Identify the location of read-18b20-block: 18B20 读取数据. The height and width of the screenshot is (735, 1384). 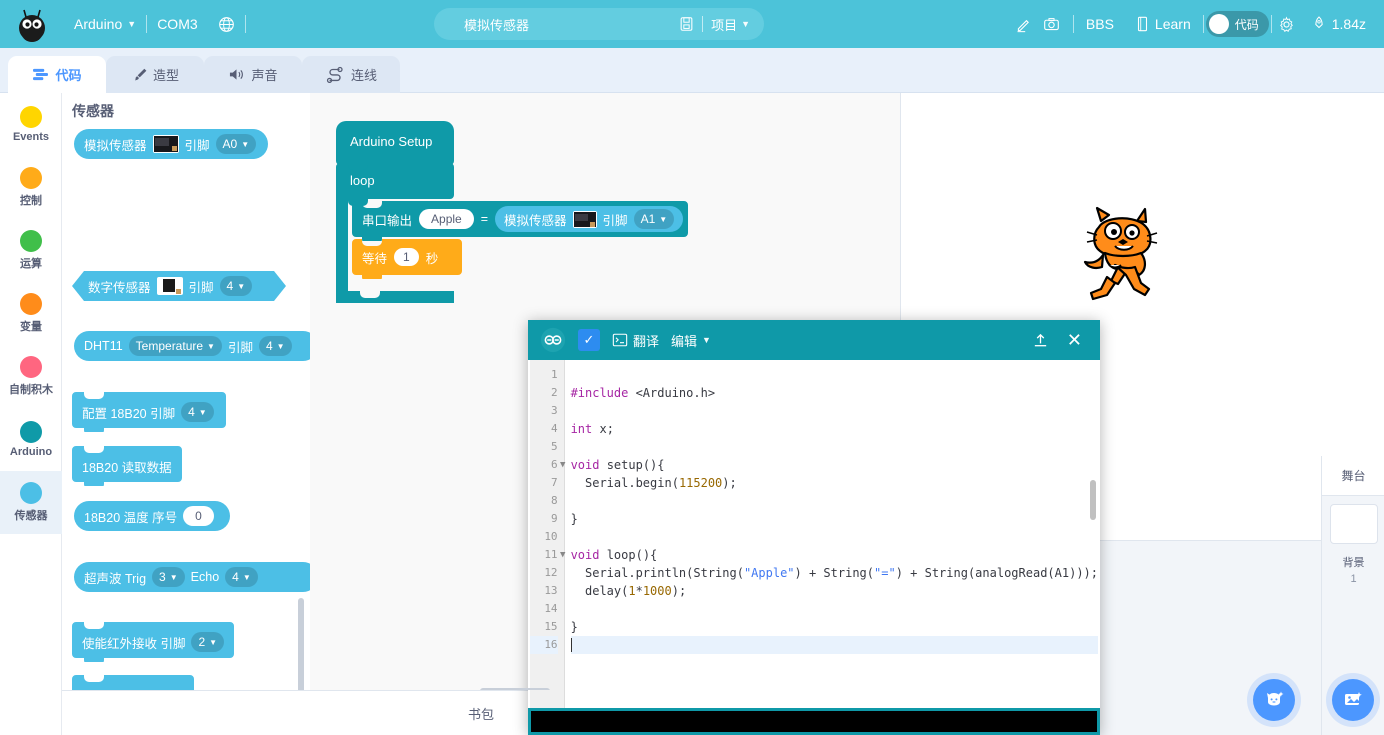
(127, 466).